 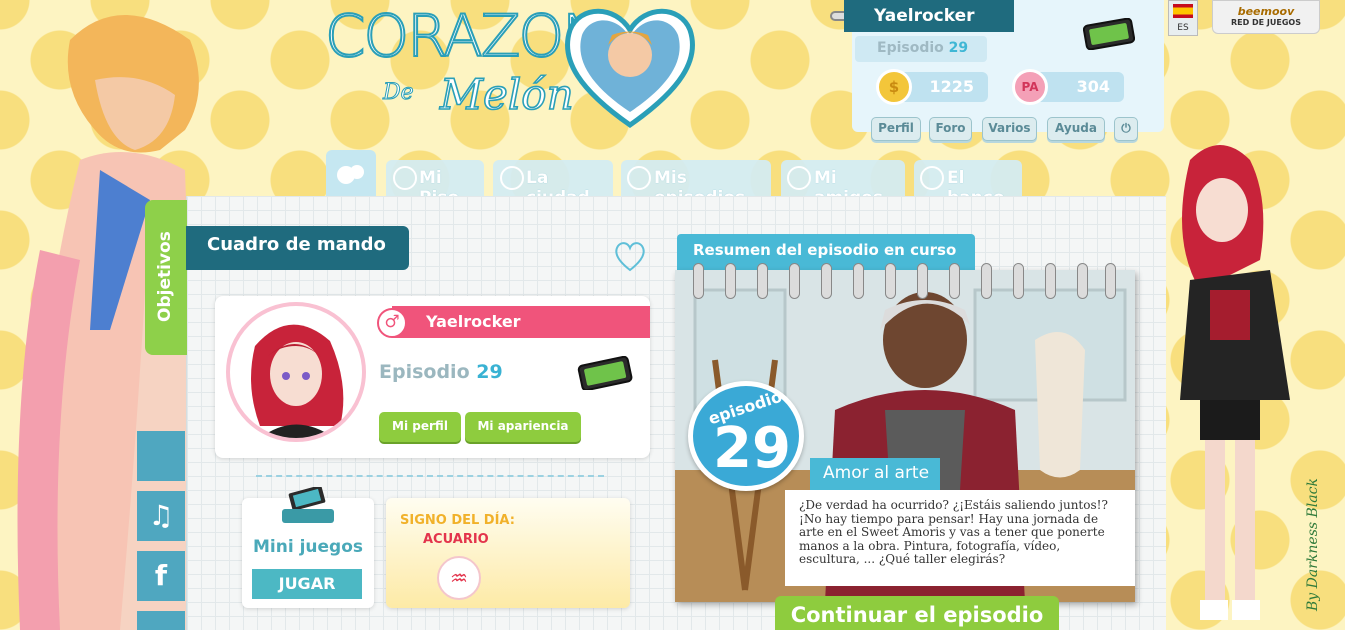 I want to click on episode-number-badge: episodio 29, so click(x=746, y=436).